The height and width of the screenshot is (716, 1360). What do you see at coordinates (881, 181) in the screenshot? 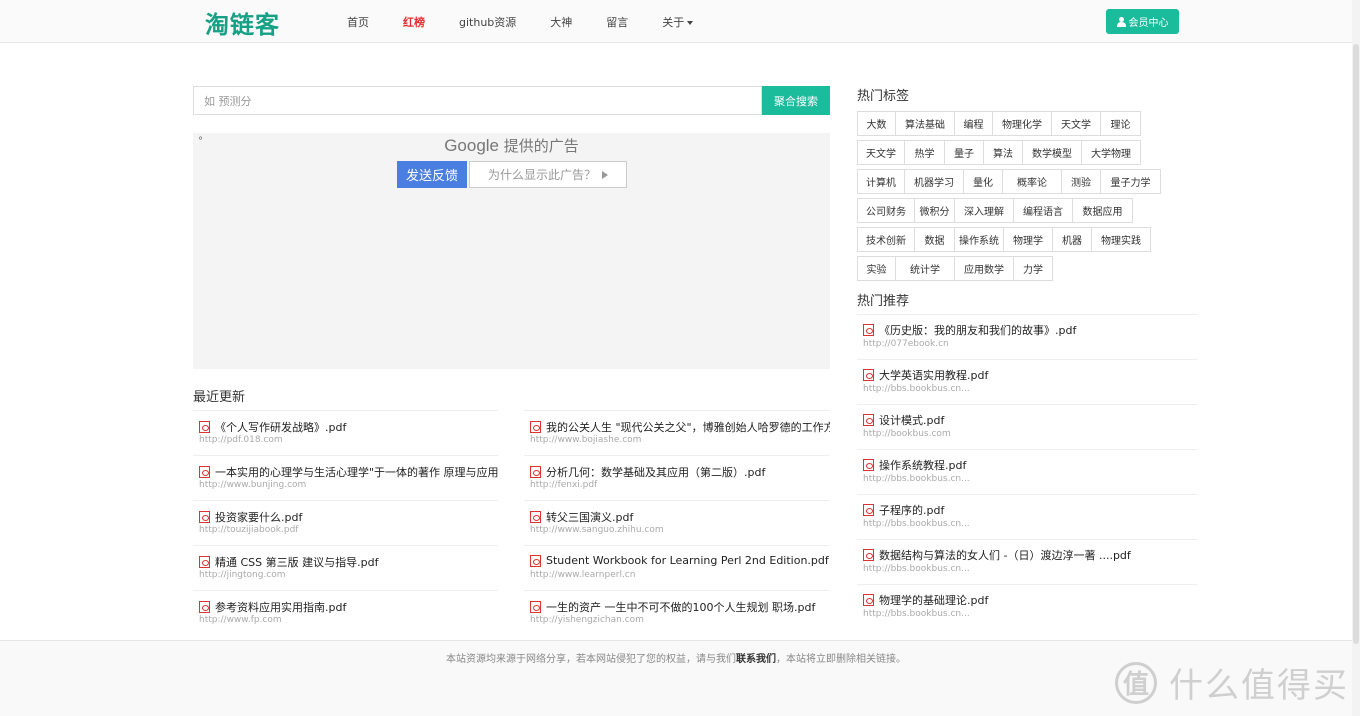
I see `tag-item: 计算机` at bounding box center [881, 181].